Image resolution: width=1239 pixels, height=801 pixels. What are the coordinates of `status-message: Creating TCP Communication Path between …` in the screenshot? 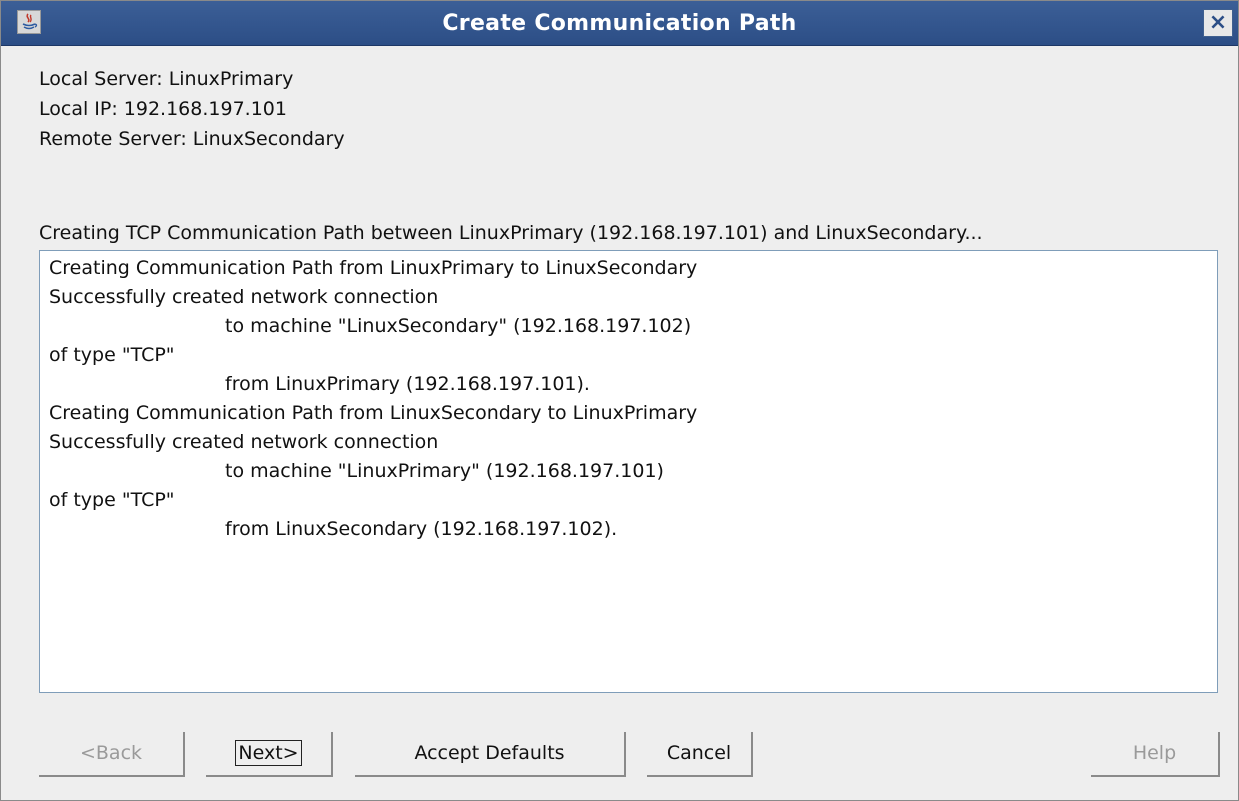 It's located at (511, 233).